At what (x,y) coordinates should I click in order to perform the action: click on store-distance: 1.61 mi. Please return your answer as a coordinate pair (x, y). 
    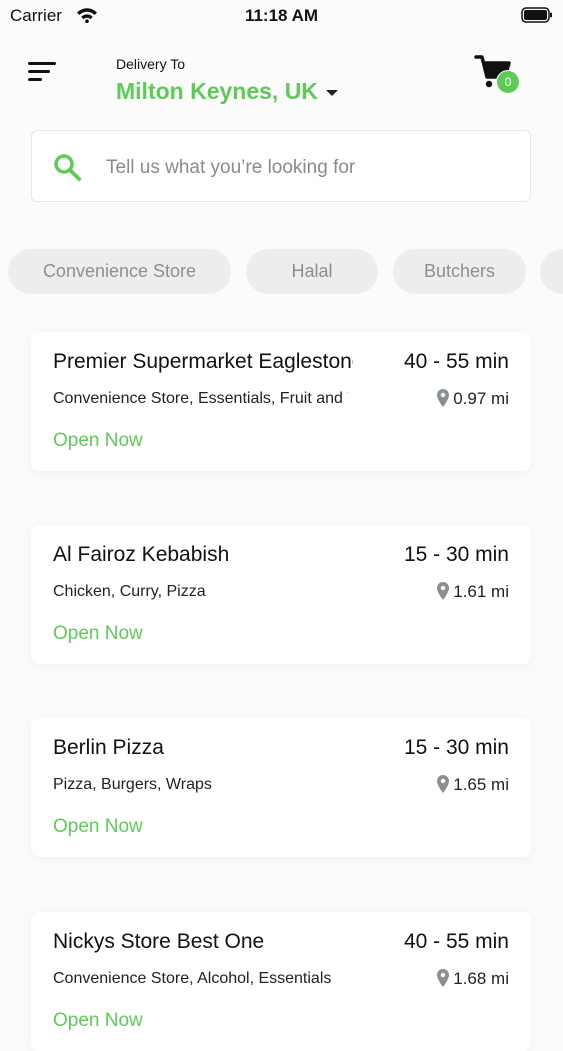
    Looking at the image, I should click on (473, 592).